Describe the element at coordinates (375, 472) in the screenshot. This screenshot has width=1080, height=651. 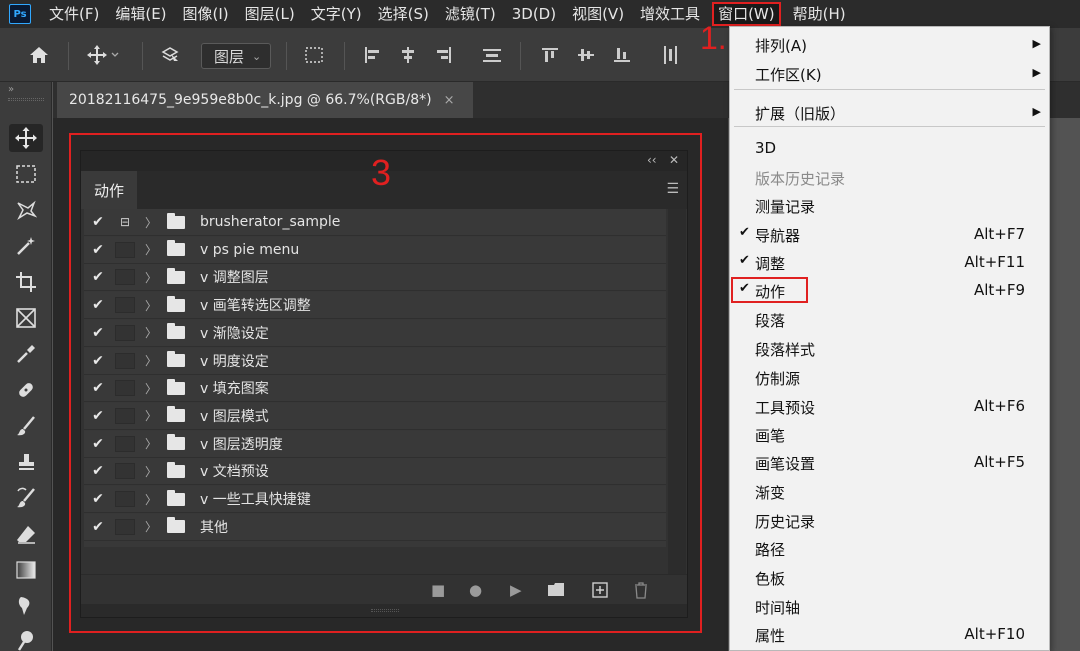
I see `action-set-row: ✔ 〉 v 文档预设` at that location.